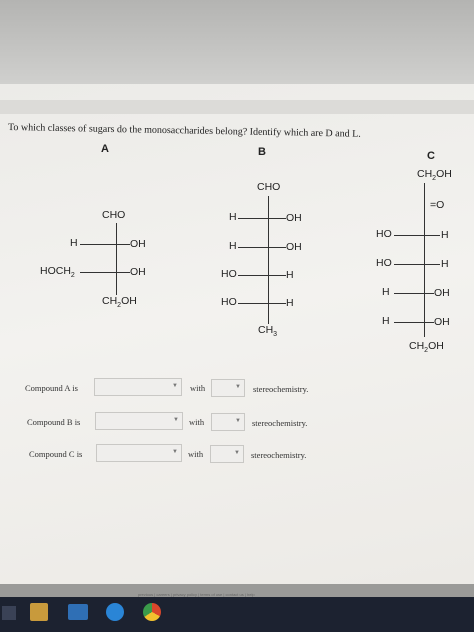 Image resolution: width=474 pixels, height=632 pixels. Describe the element at coordinates (281, 389) in the screenshot. I see `answer-a-suffix: stereochemistry.` at that location.